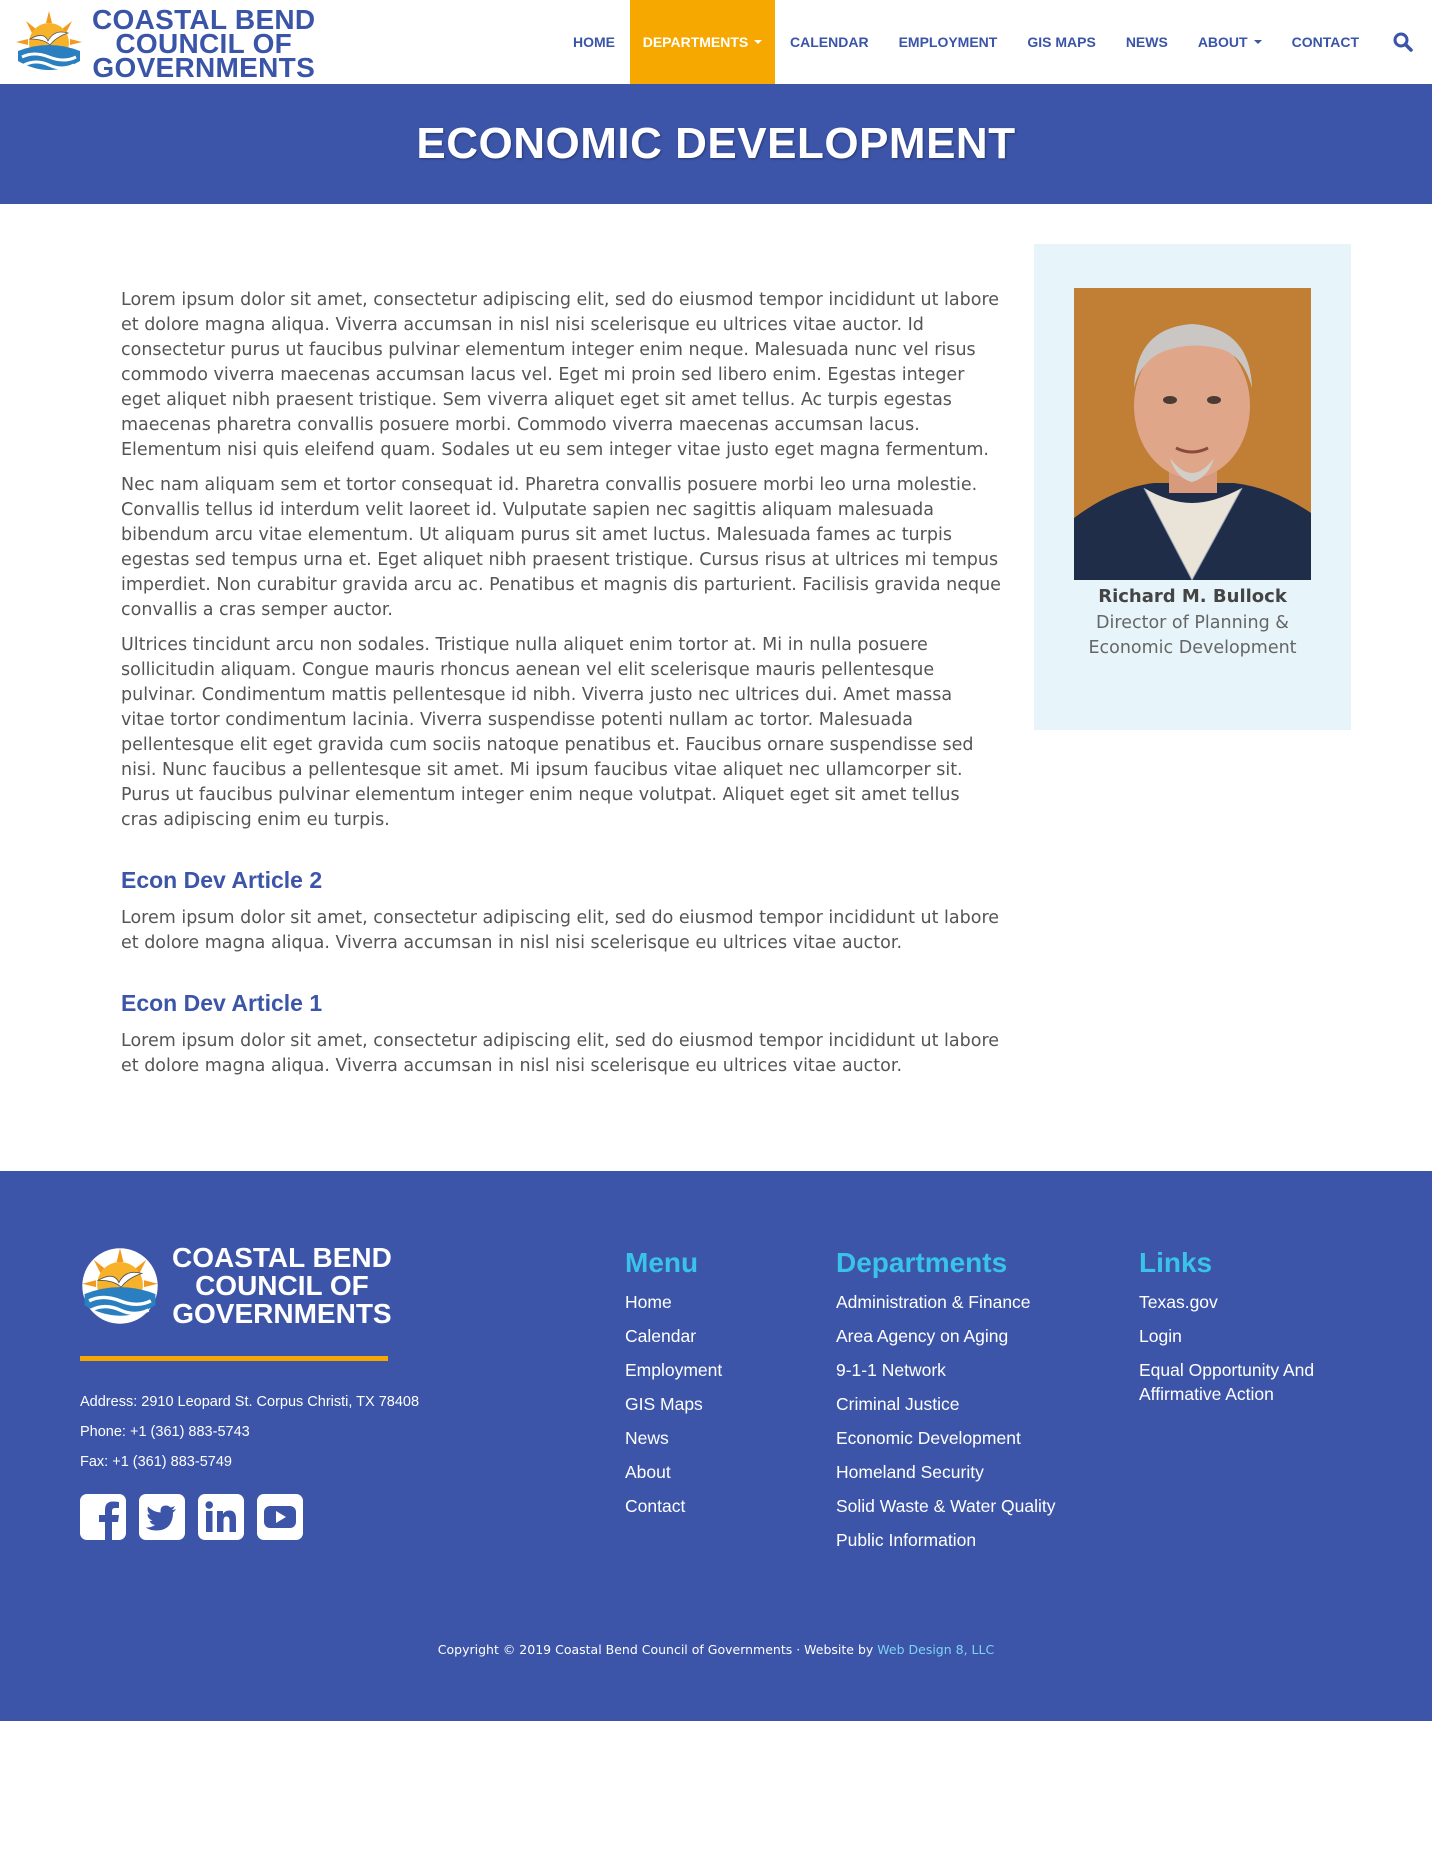 Image resolution: width=1432 pixels, height=1870 pixels. I want to click on nav-label: HOME, so click(594, 42).